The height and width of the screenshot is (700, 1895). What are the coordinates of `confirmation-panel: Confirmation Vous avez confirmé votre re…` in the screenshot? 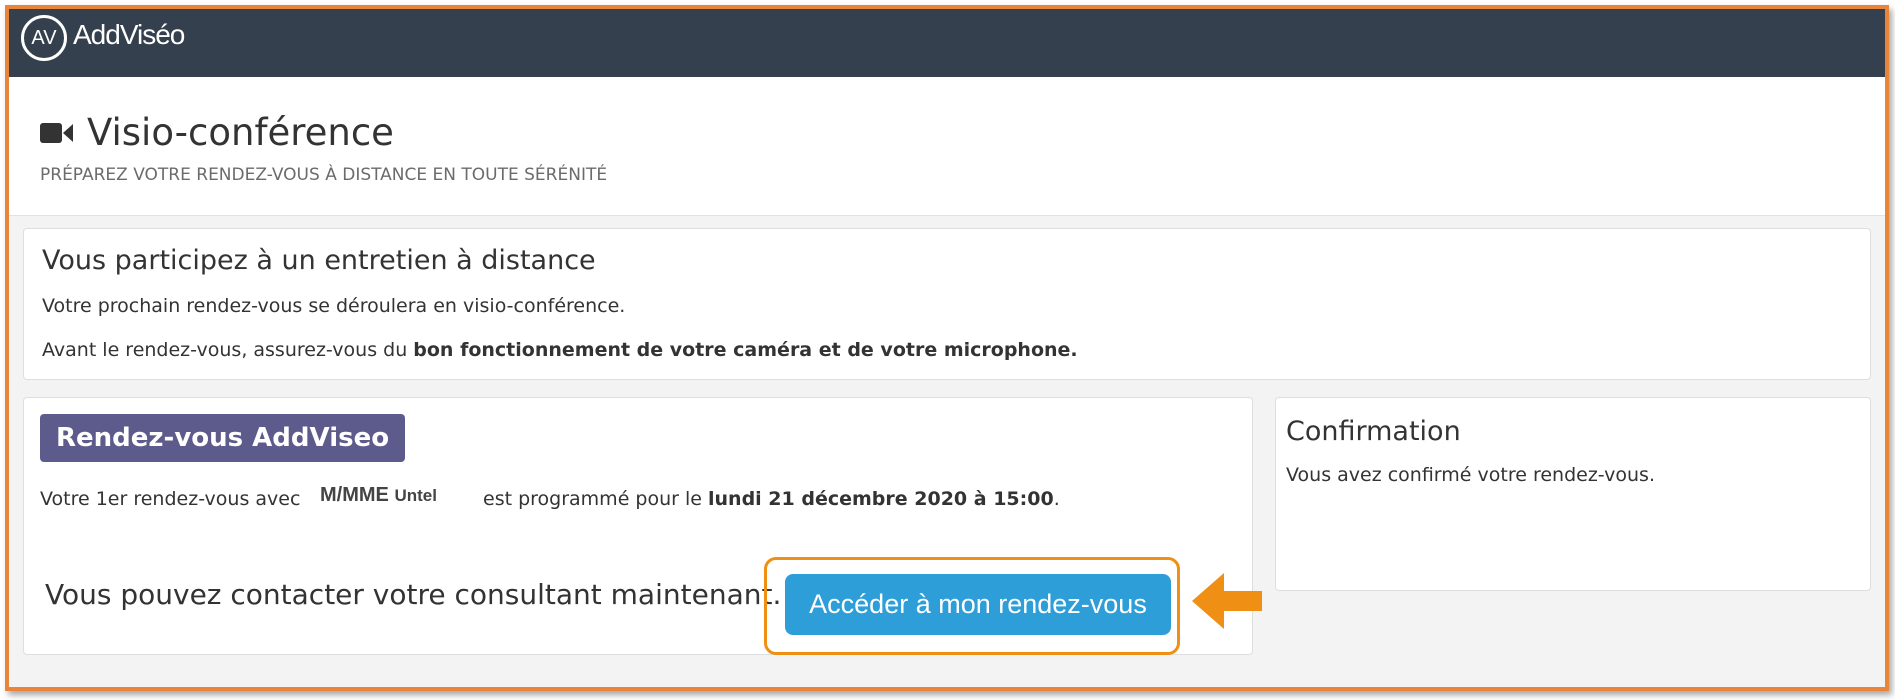 It's located at (1573, 494).